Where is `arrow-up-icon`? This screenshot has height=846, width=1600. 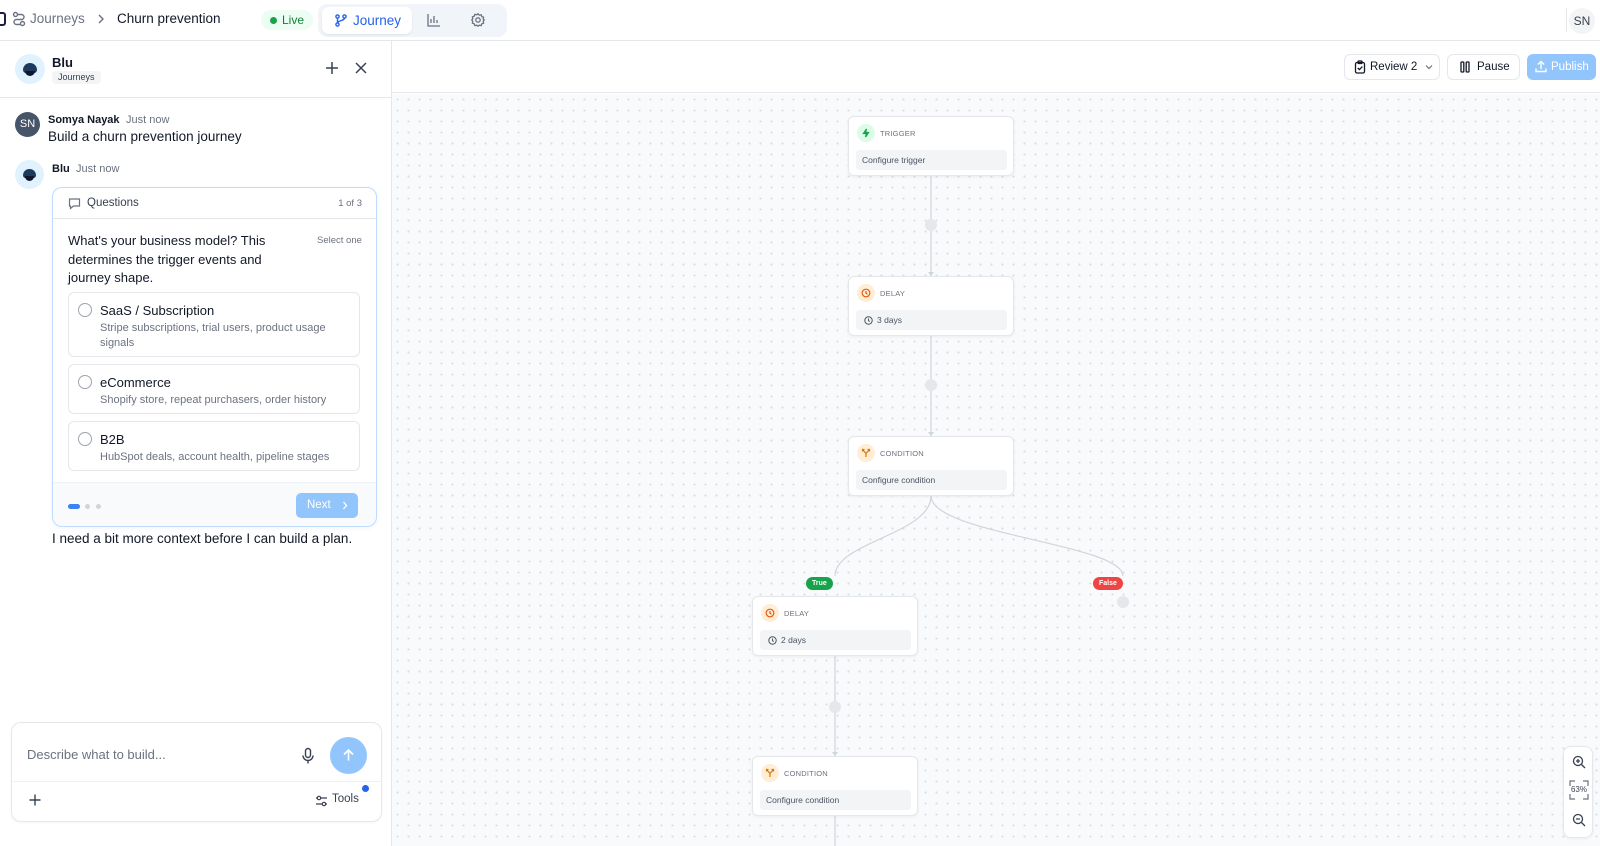
arrow-up-icon is located at coordinates (348, 754).